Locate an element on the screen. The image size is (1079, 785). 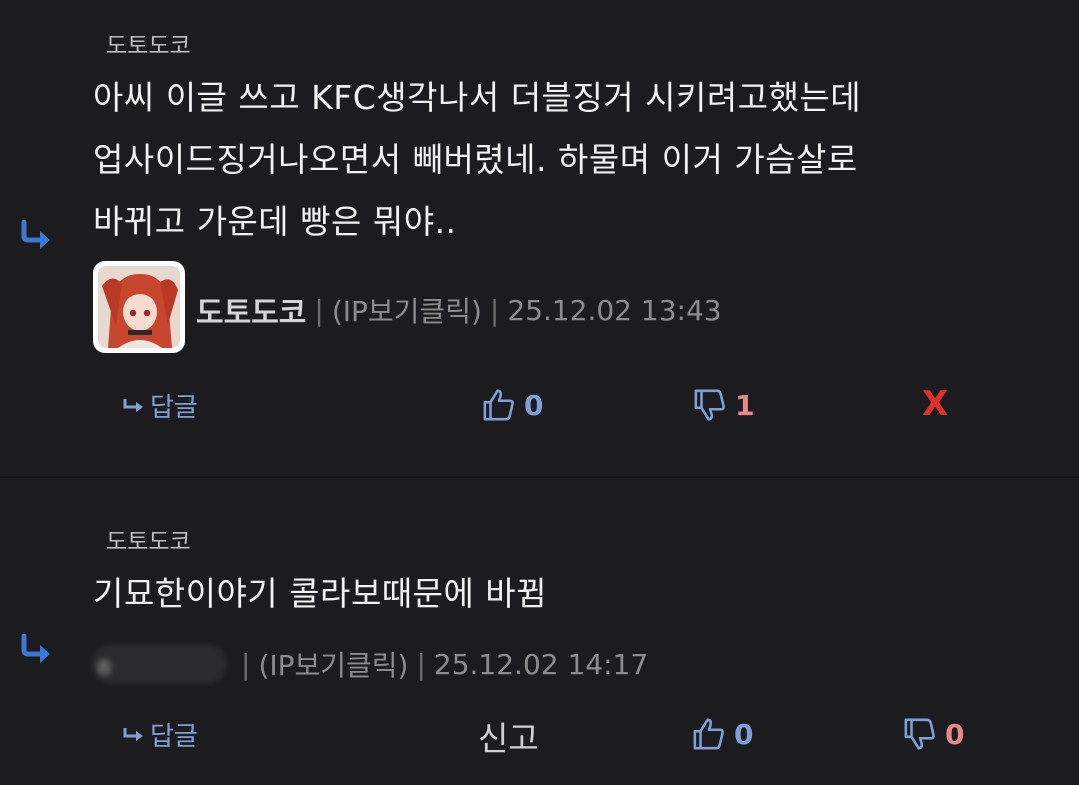
avatar is located at coordinates (139, 307).